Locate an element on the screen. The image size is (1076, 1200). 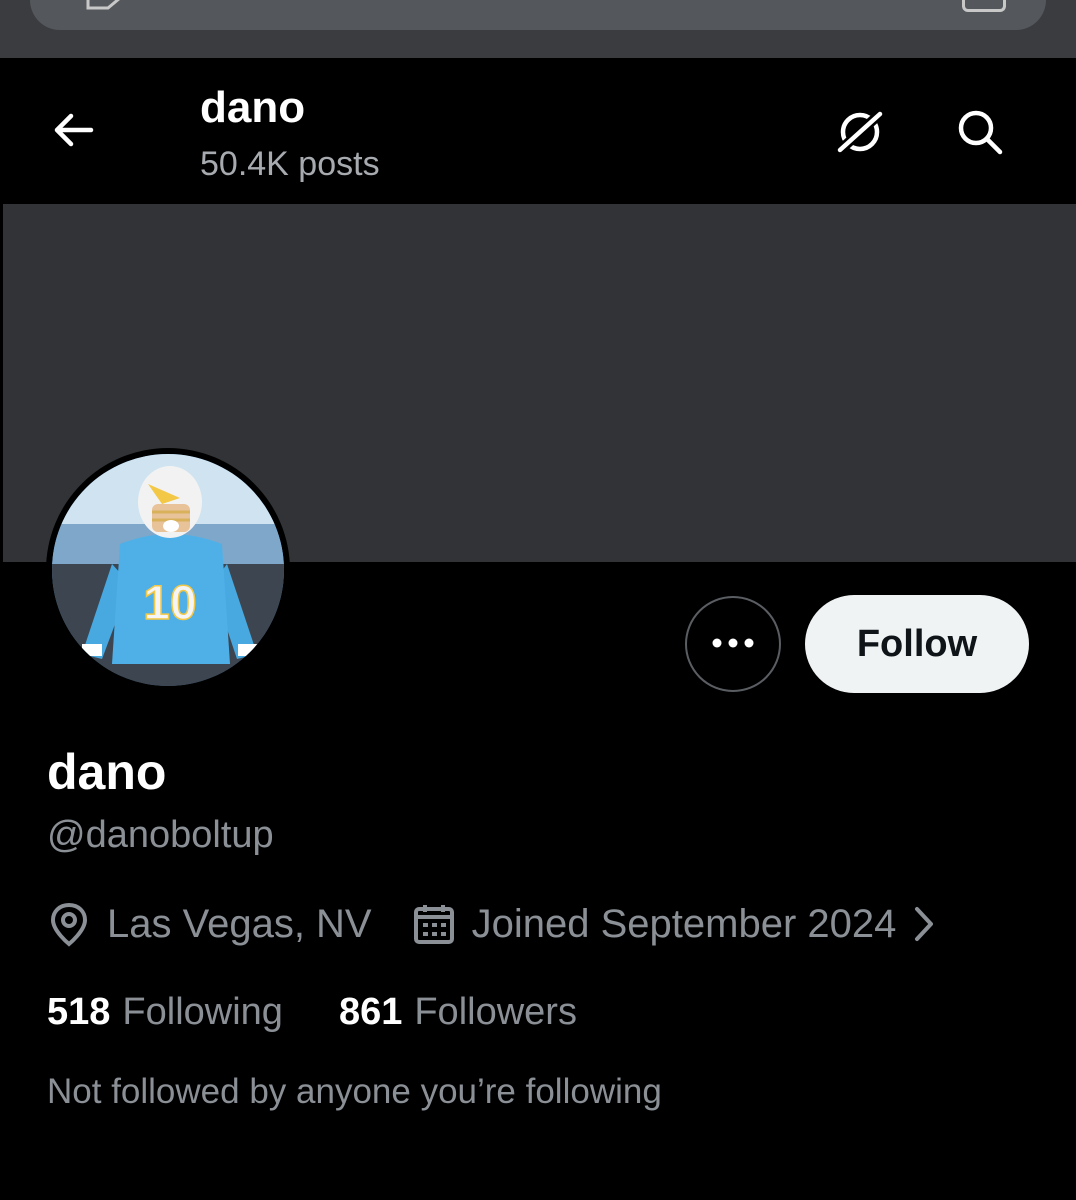
search-button is located at coordinates (980, 134).